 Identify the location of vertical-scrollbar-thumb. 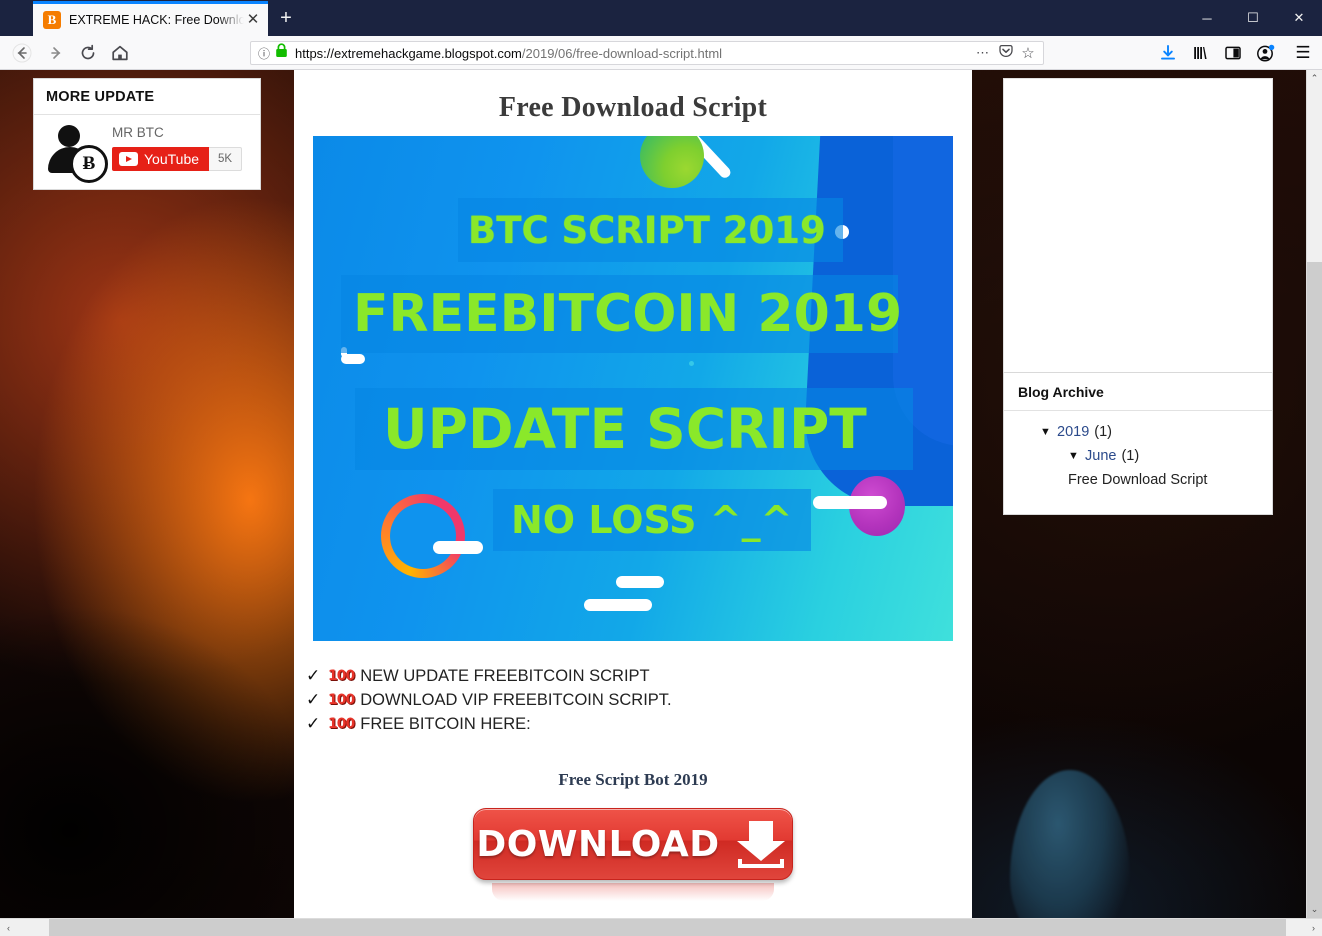
(1314, 590).